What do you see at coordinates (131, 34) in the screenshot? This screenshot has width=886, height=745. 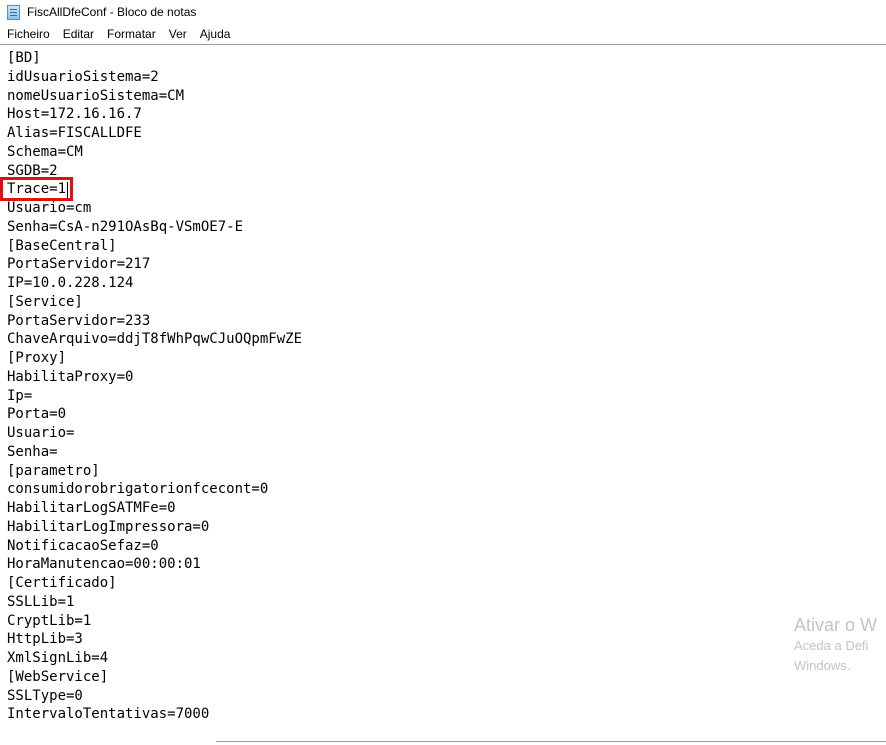 I see `menu-formatar: Formatar` at bounding box center [131, 34].